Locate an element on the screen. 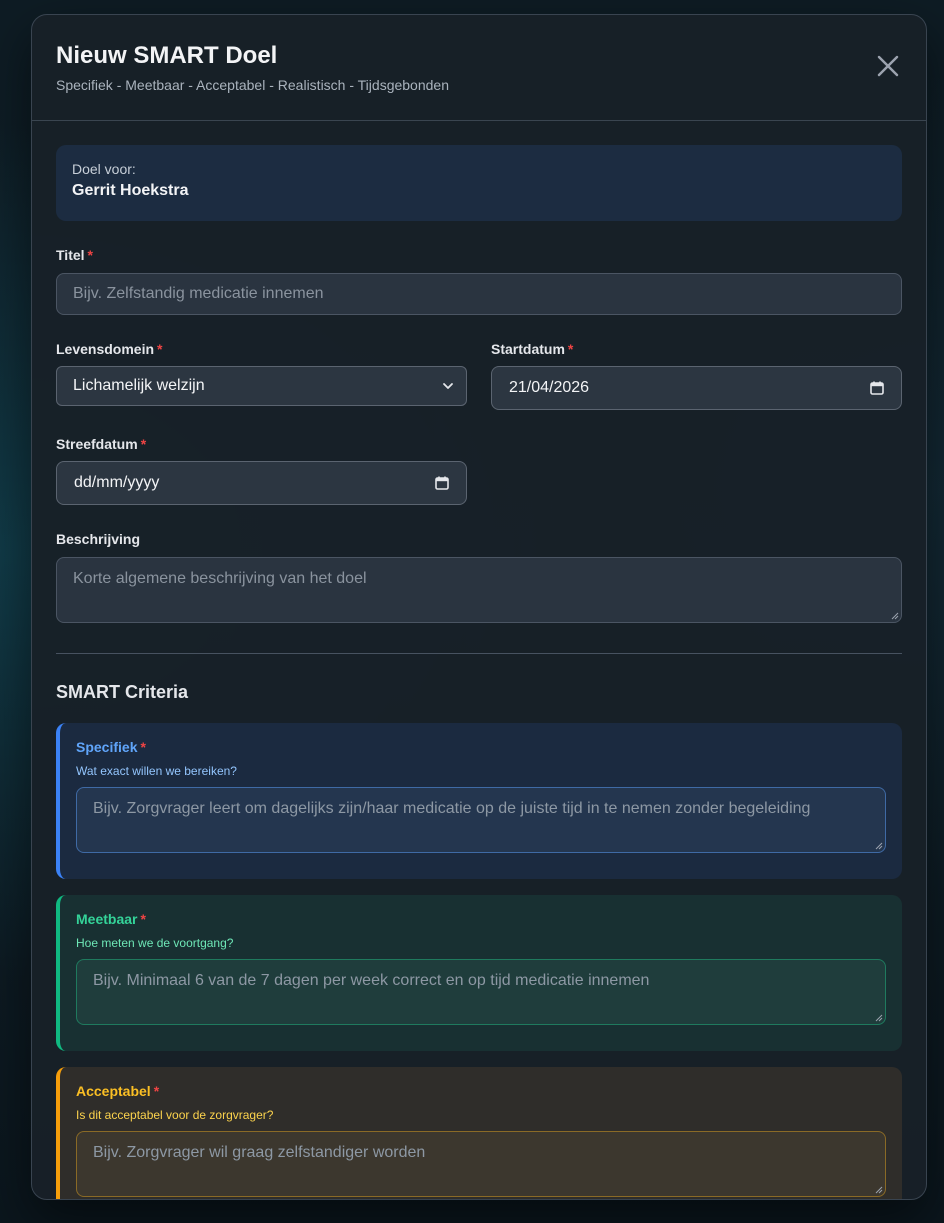 The width and height of the screenshot is (944, 1223). criterion-question: Hoe meten we de voortgang? is located at coordinates (155, 943).